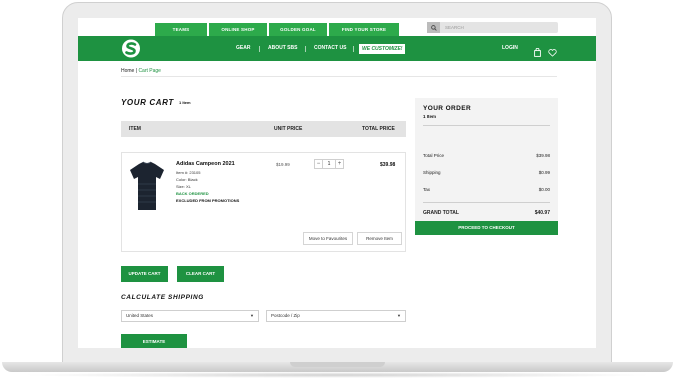 This screenshot has height=380, width=675. I want to click on cart-title: YOUR CART, so click(147, 102).